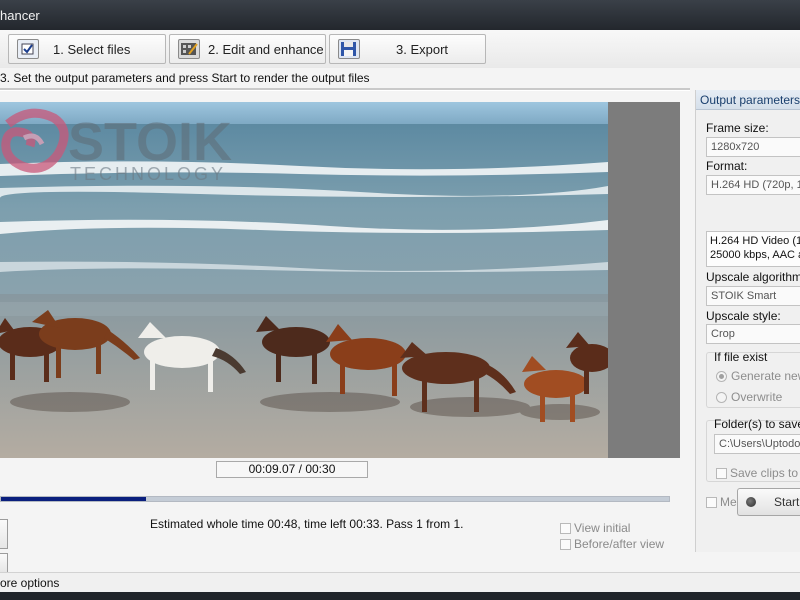 Image resolution: width=800 pixels, height=600 pixels. I want to click on generate-new-label: Generate new, so click(765, 376).